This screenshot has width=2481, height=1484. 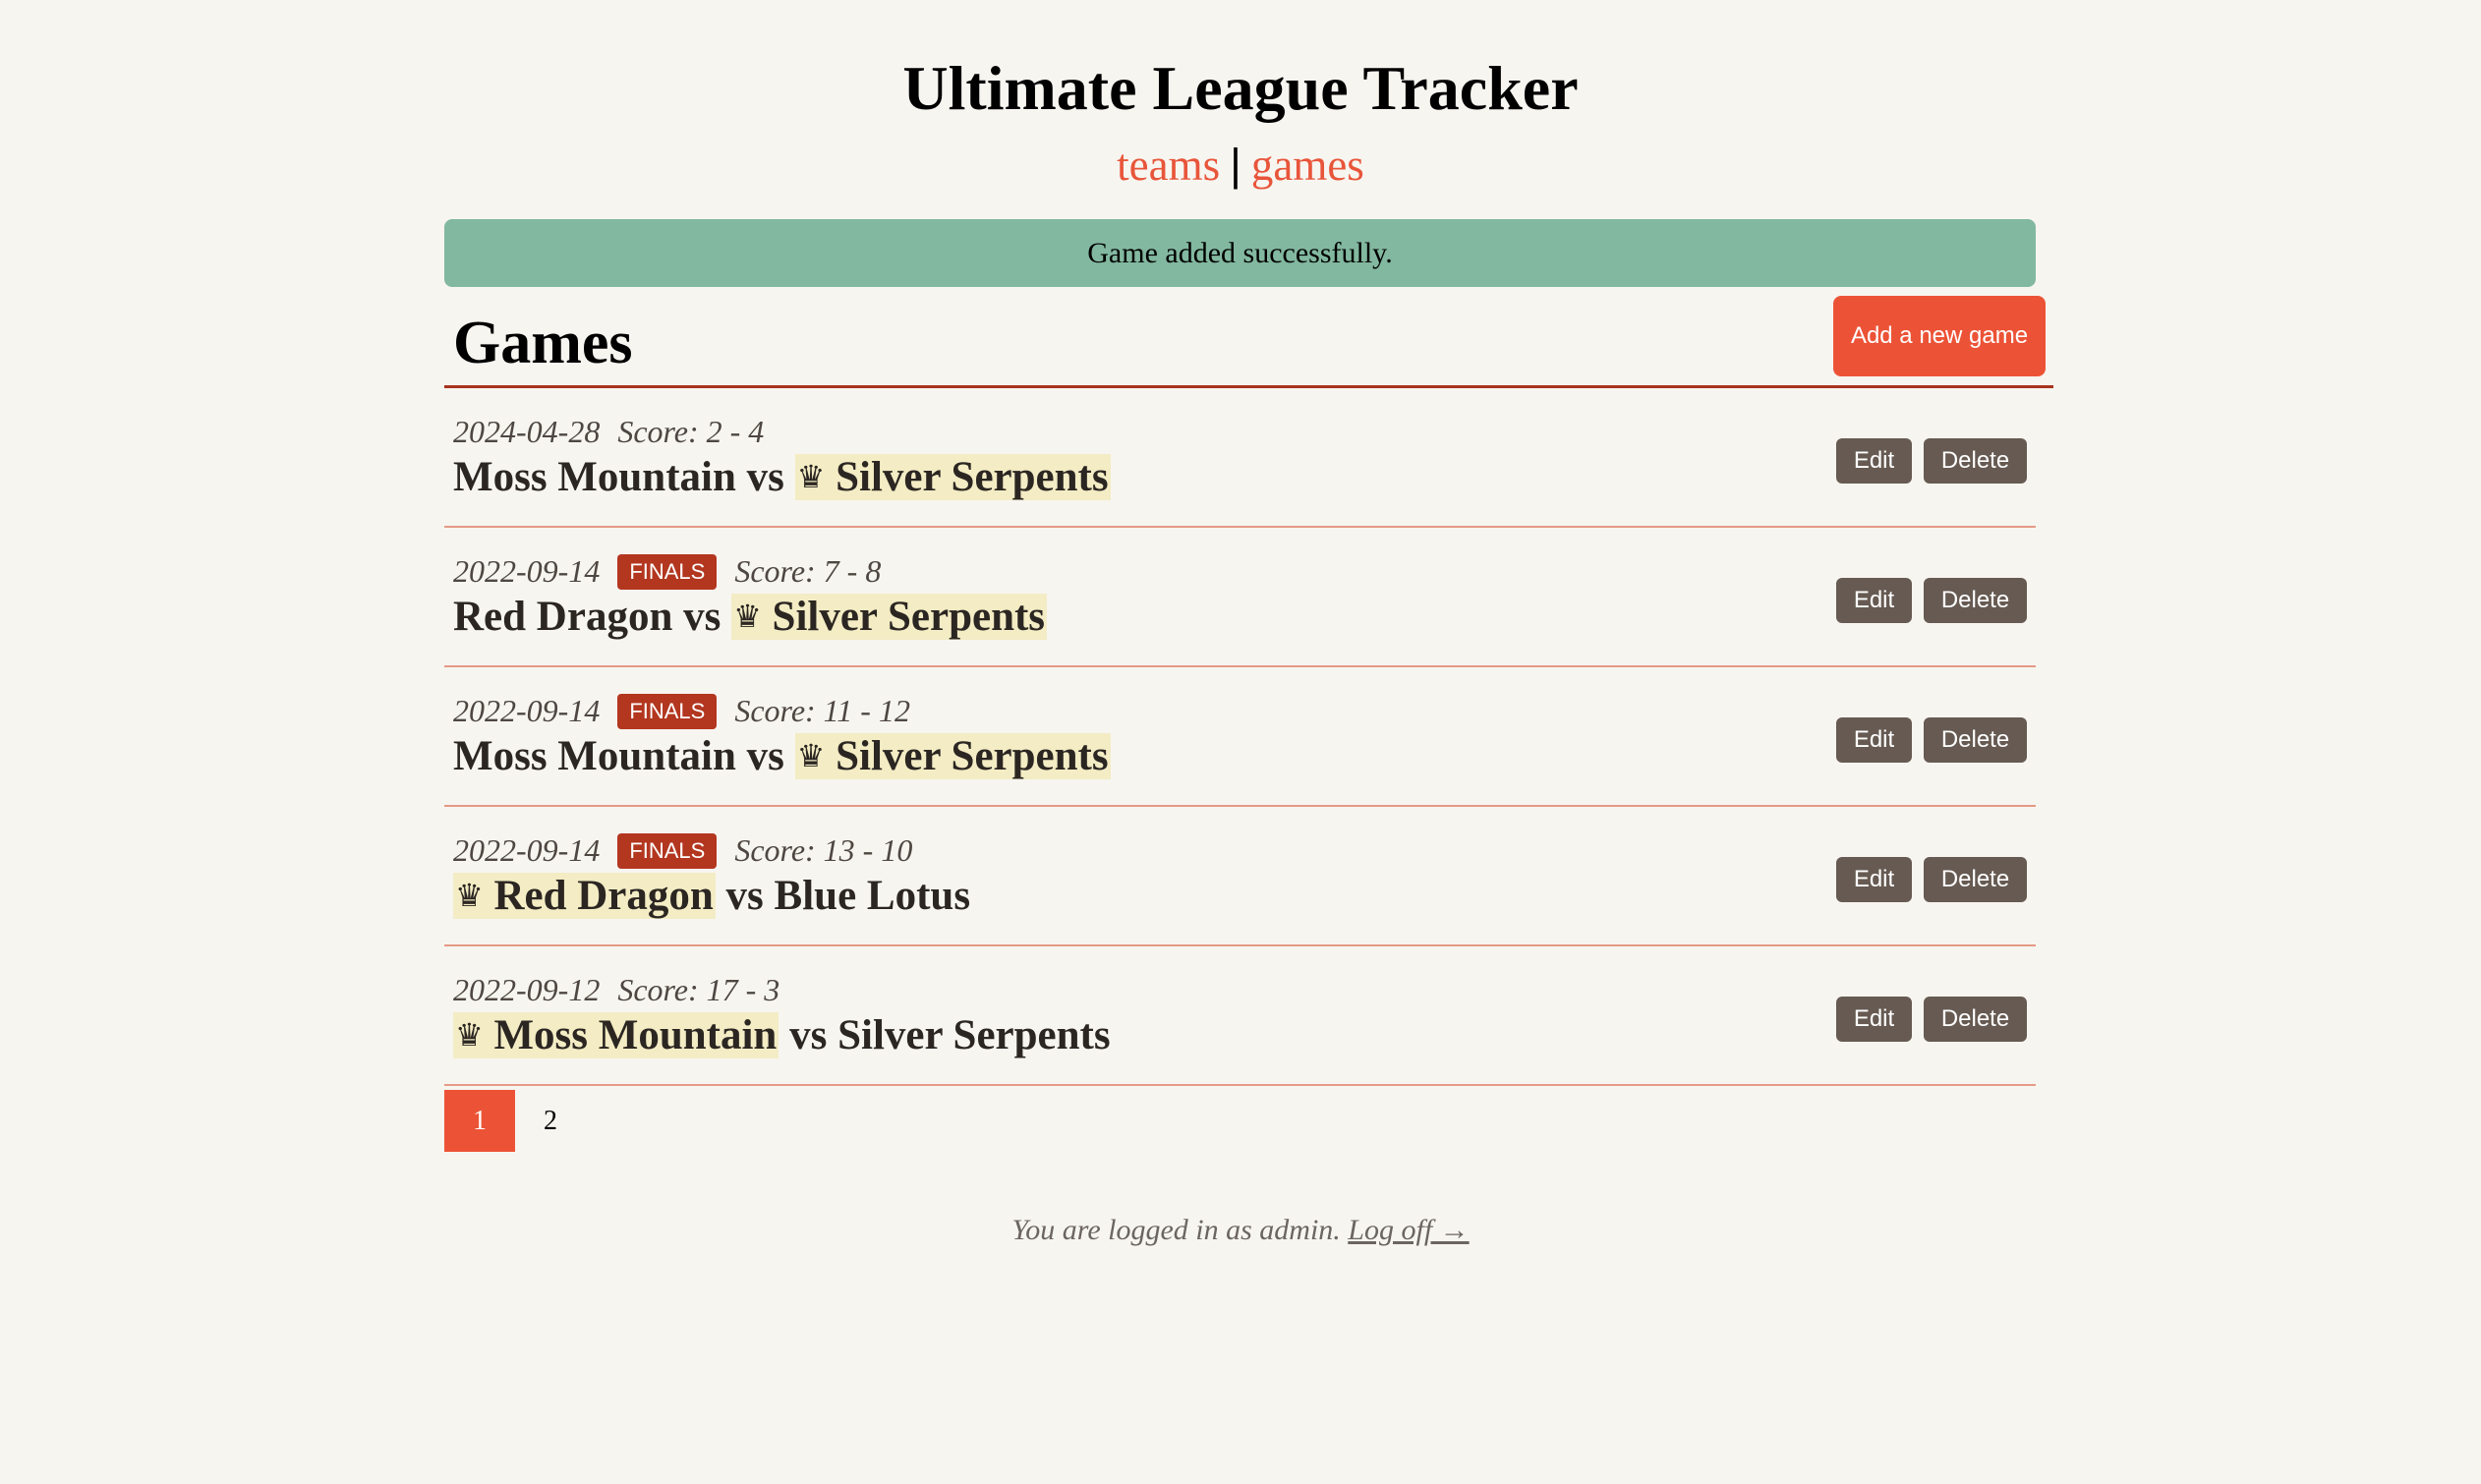 I want to click on team: Red Dragon, so click(x=562, y=617).